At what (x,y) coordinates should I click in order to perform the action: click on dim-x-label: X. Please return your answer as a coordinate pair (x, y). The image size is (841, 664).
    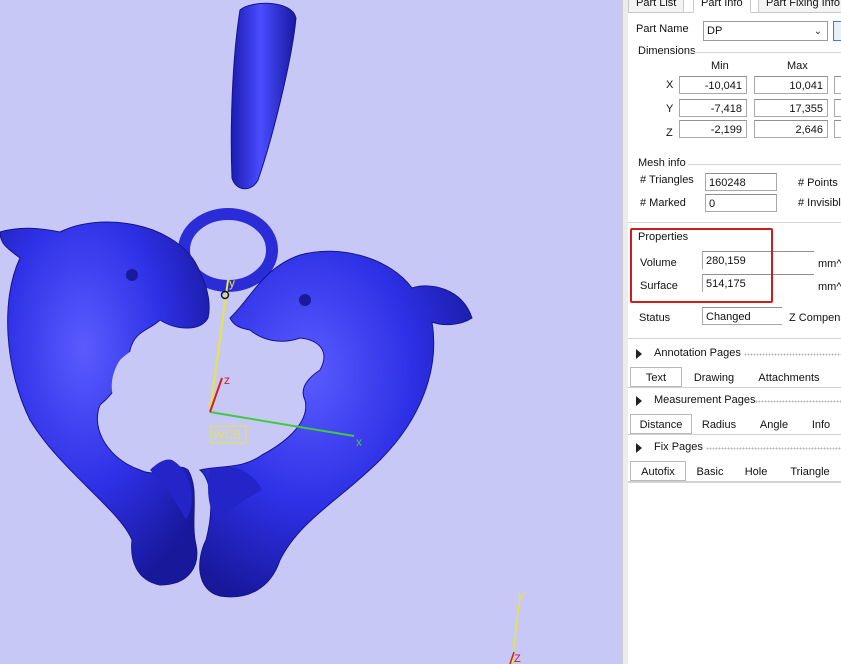
    Looking at the image, I should click on (670, 85).